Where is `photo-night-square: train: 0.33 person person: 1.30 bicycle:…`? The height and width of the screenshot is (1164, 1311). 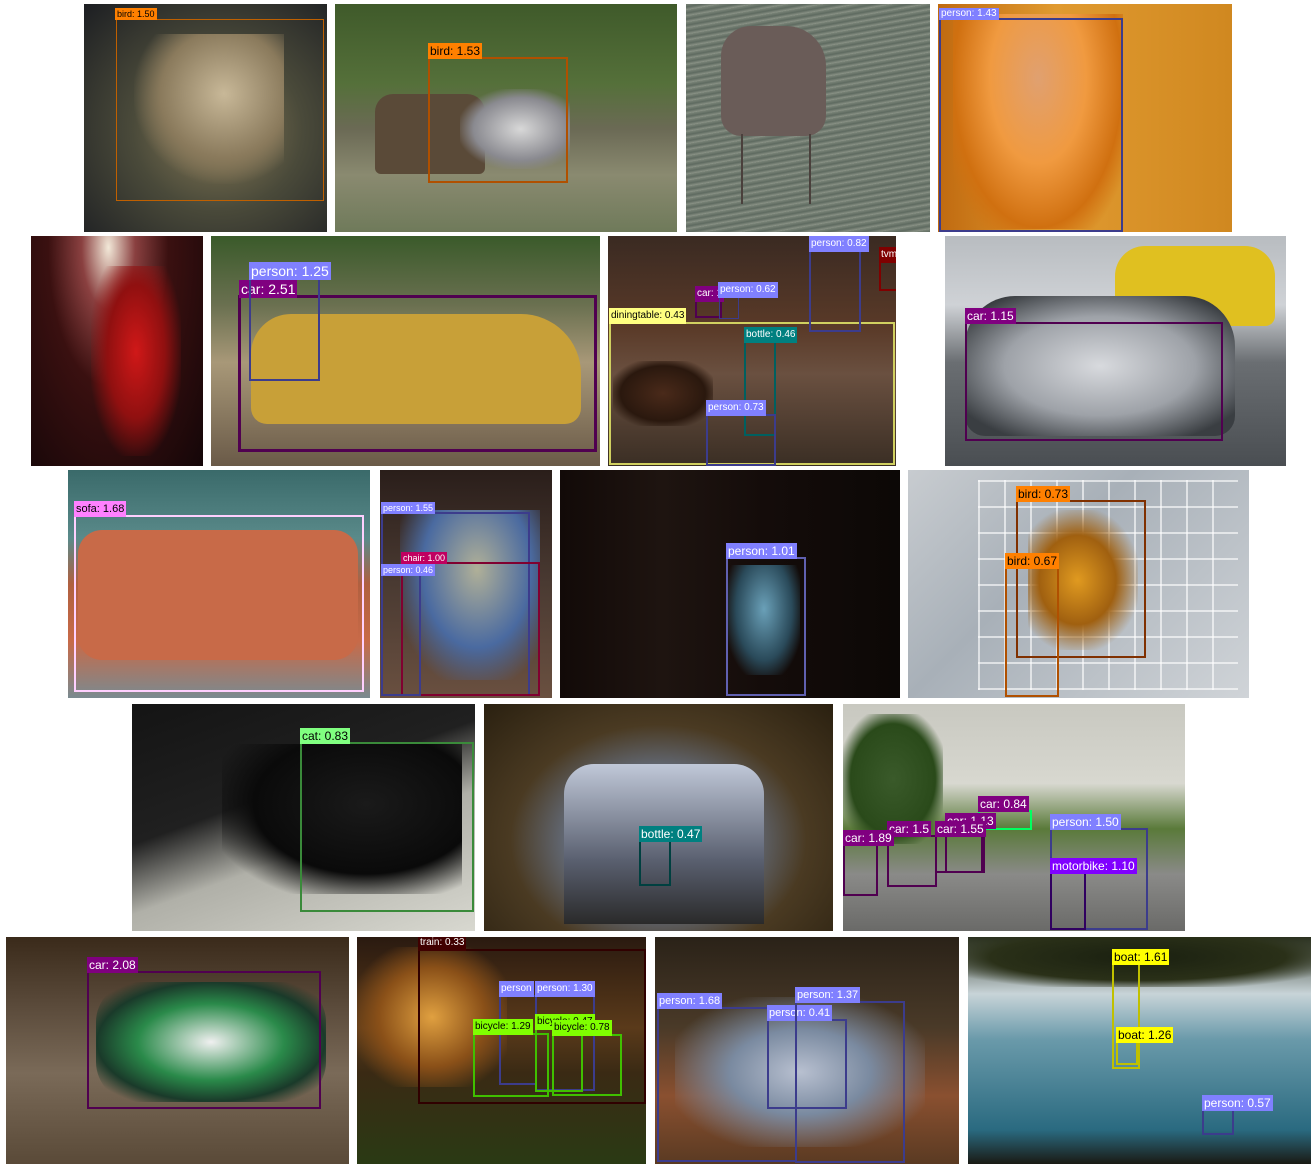 photo-night-square: train: 0.33 person person: 1.30 bicycle:… is located at coordinates (501, 1050).